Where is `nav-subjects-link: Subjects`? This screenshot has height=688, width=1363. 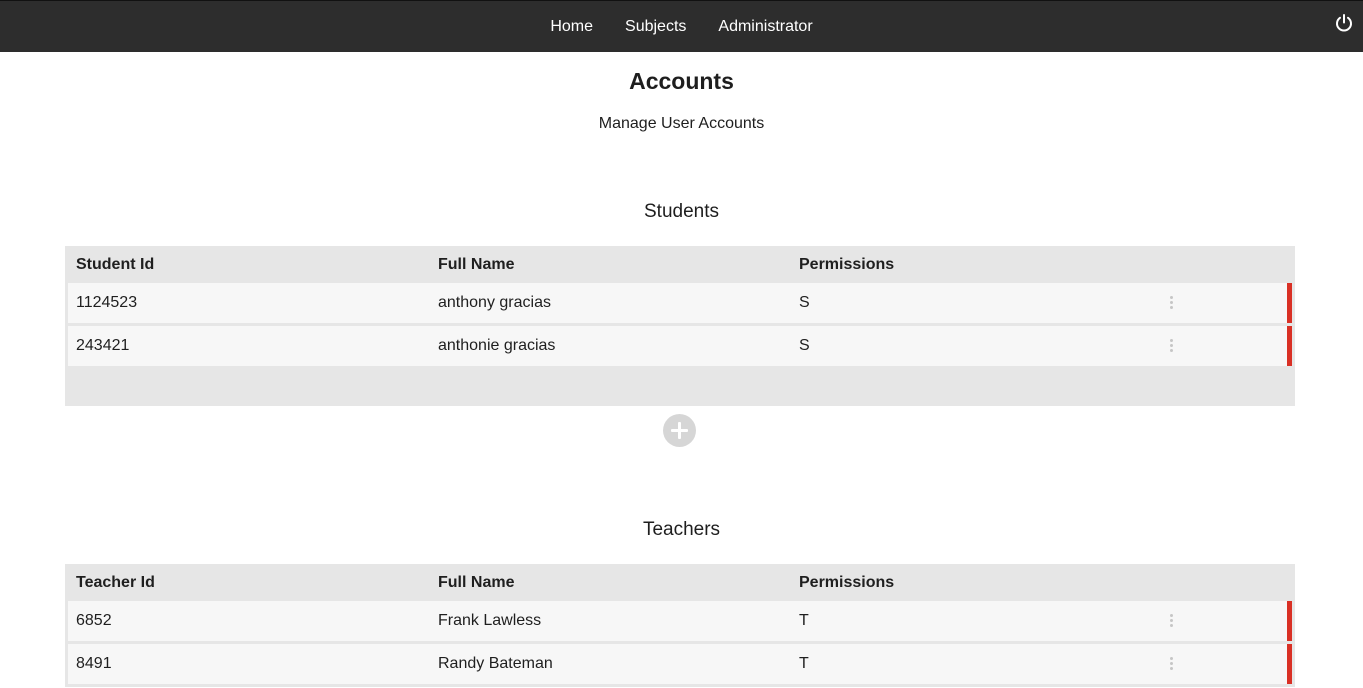
nav-subjects-link: Subjects is located at coordinates (655, 27).